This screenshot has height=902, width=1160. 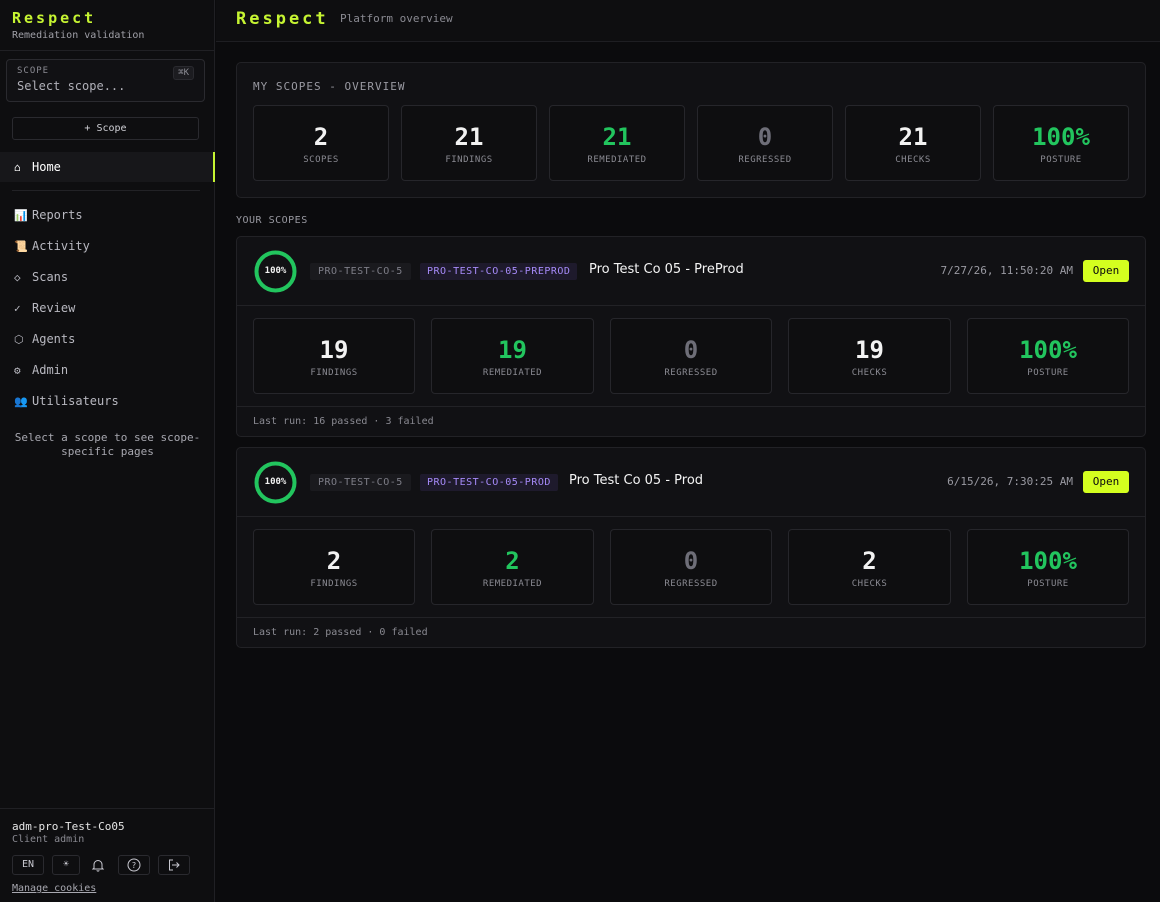 I want to click on diamond-icon: ◇, so click(x=17, y=277).